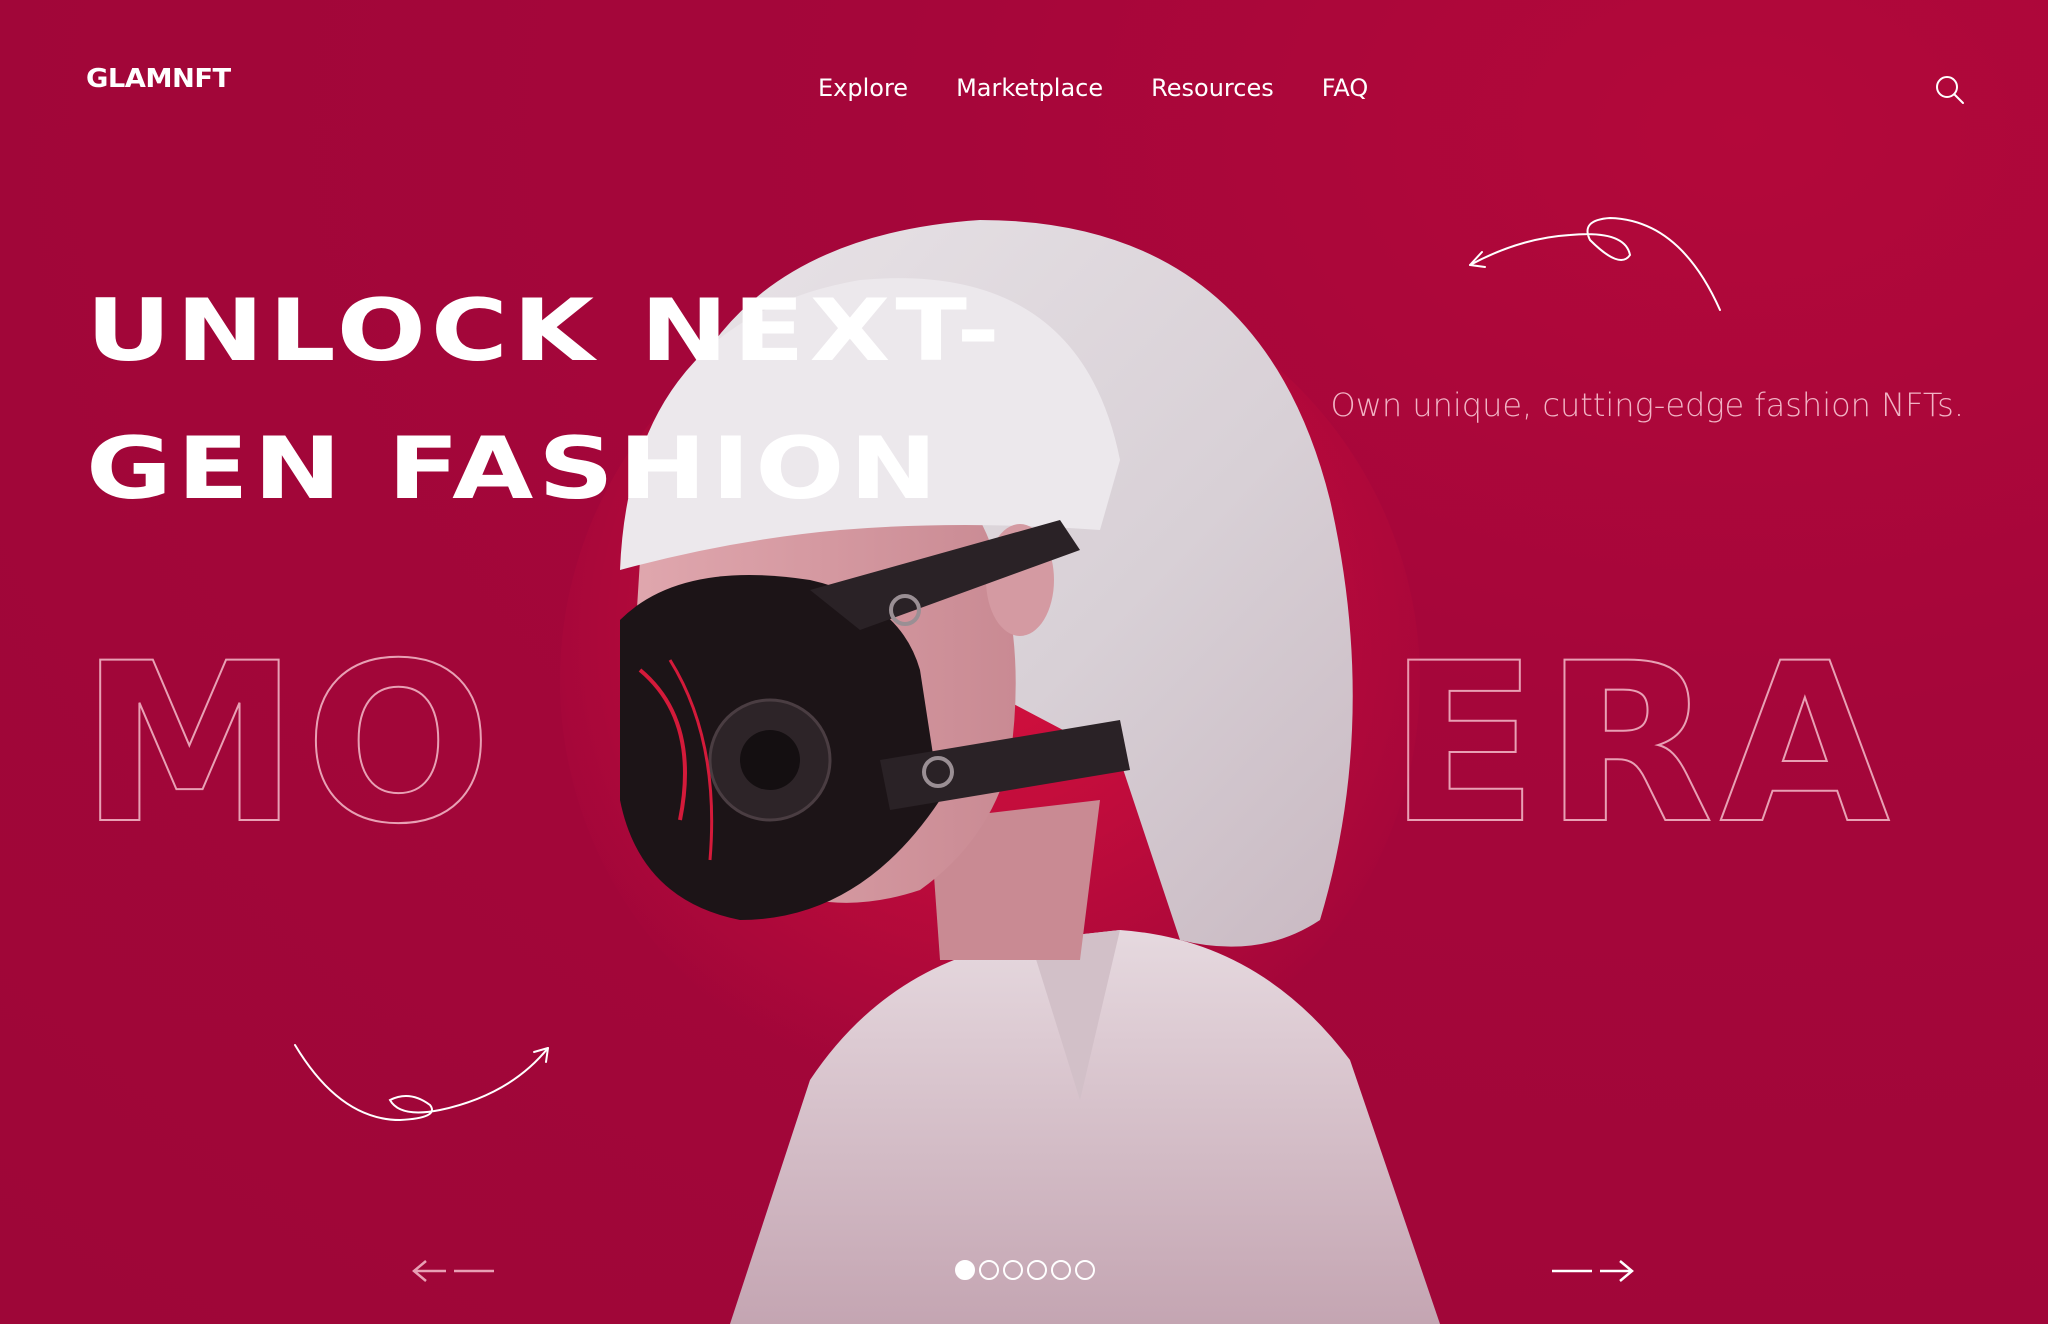 This screenshot has width=2048, height=1324. What do you see at coordinates (1025, 1270) in the screenshot?
I see `carousel-dots` at bounding box center [1025, 1270].